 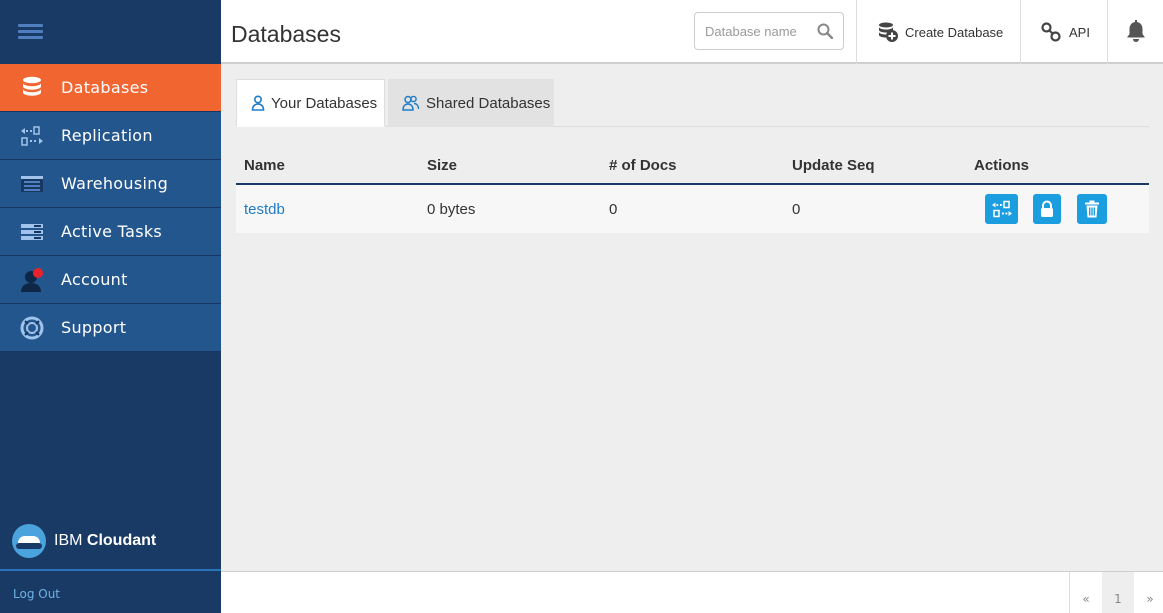 I want to click on footer-bar: « 1 », so click(x=692, y=592).